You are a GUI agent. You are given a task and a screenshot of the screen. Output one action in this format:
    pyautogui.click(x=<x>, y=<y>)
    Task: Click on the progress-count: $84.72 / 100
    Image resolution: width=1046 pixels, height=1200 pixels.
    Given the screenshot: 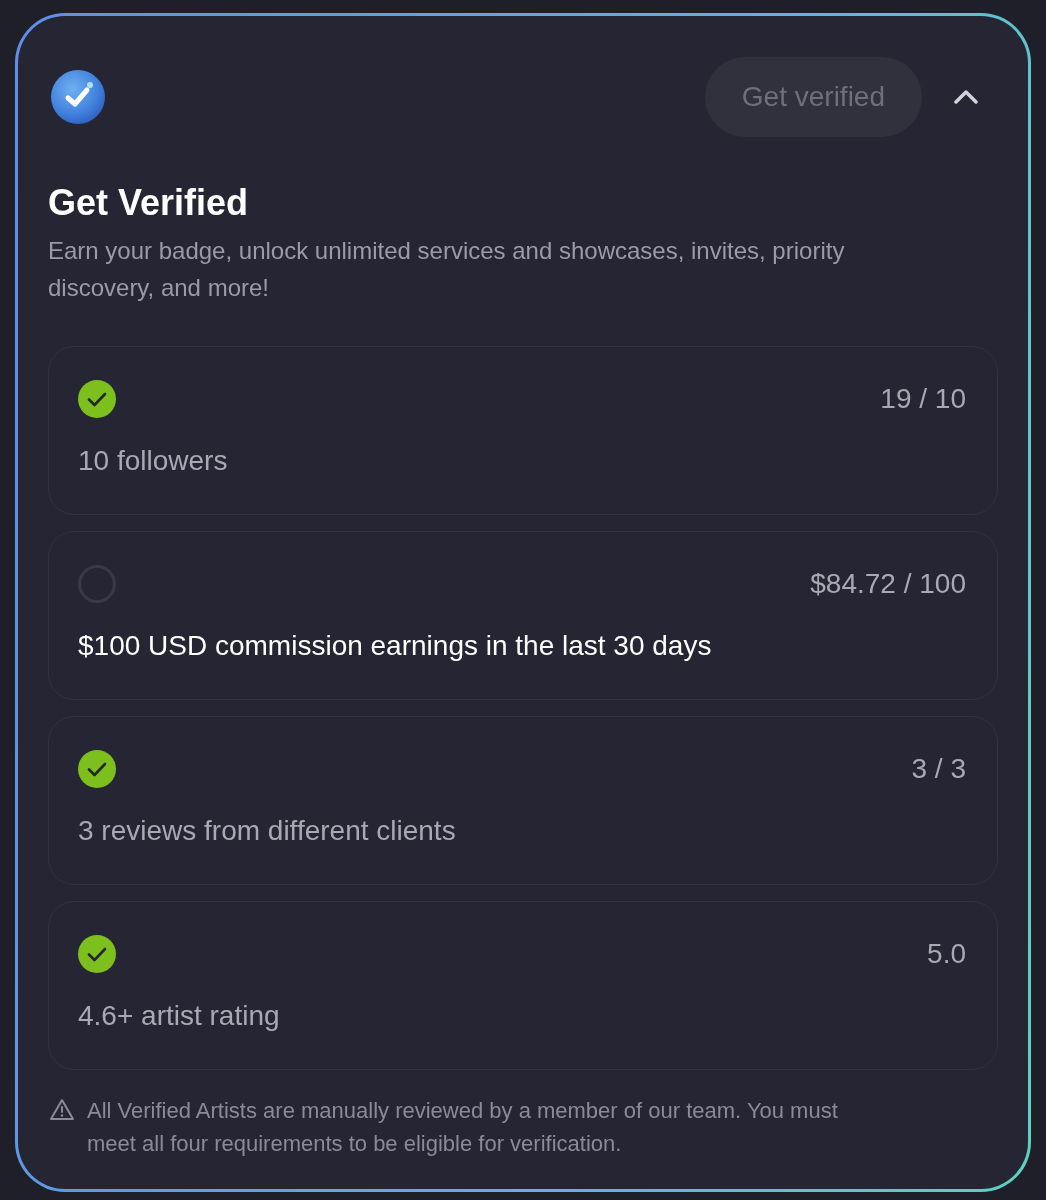 What is the action you would take?
    pyautogui.click(x=888, y=584)
    